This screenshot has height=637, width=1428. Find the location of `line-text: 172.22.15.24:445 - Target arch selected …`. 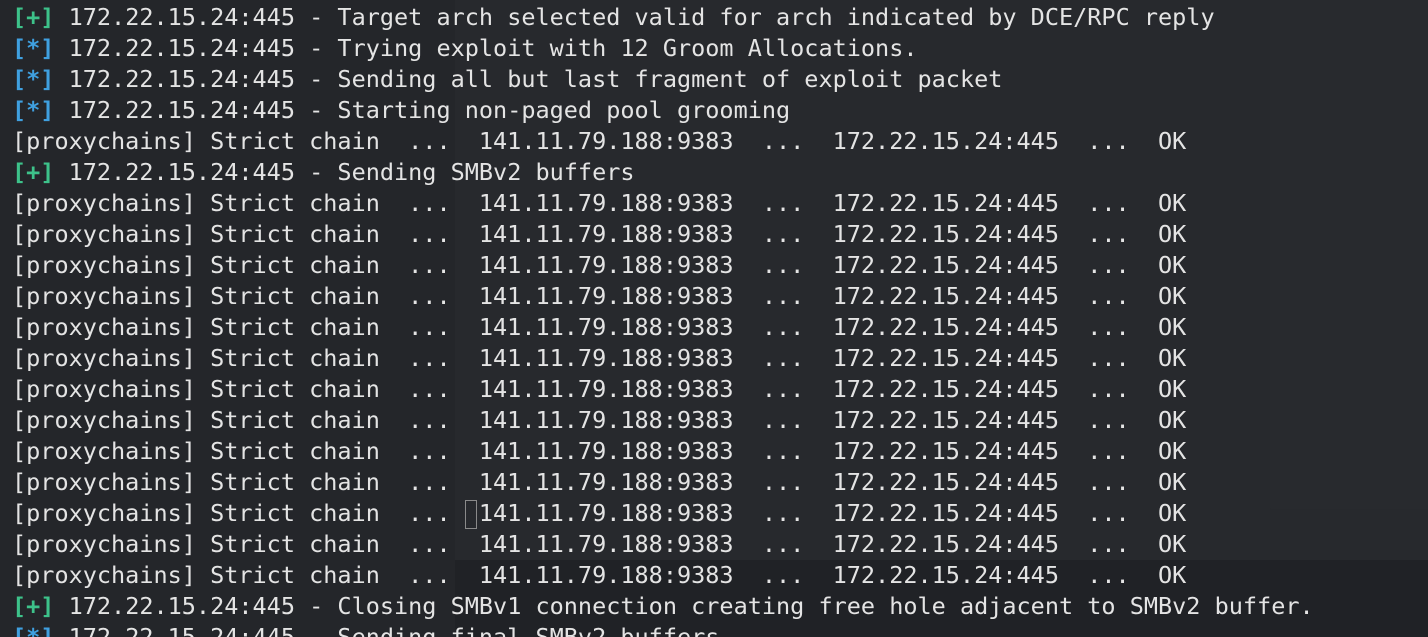

line-text: 172.22.15.24:445 - Target arch selected … is located at coordinates (634, 17).